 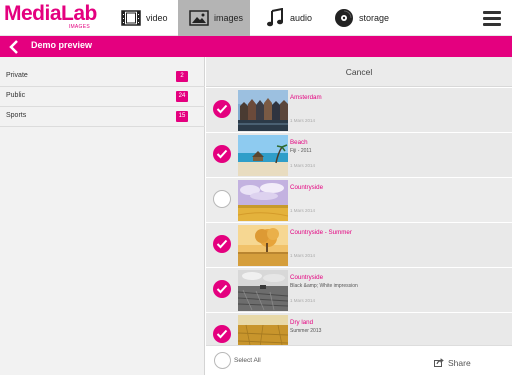 What do you see at coordinates (222, 360) in the screenshot?
I see `select-all-checkbox` at bounding box center [222, 360].